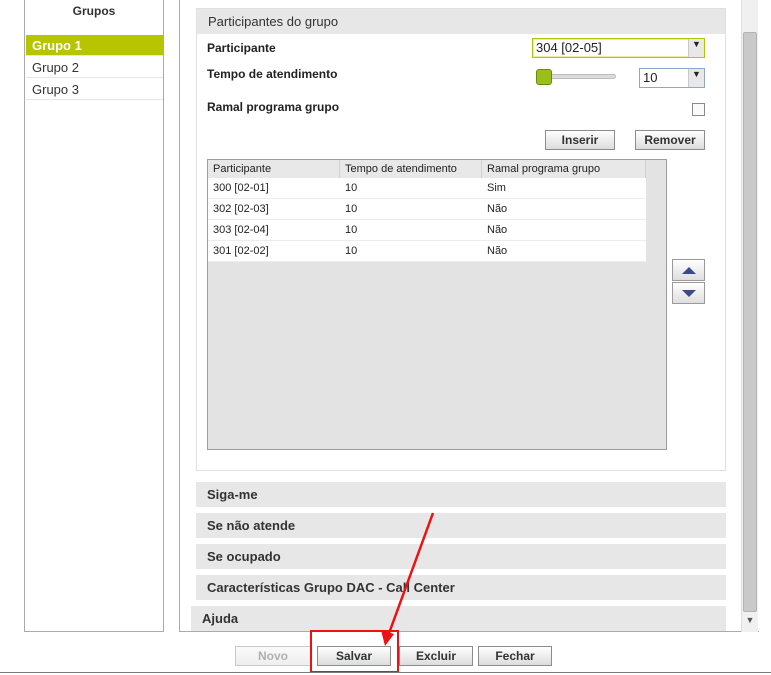 This screenshot has width=771, height=675. I want to click on window-bottom-border, so click(385, 672).